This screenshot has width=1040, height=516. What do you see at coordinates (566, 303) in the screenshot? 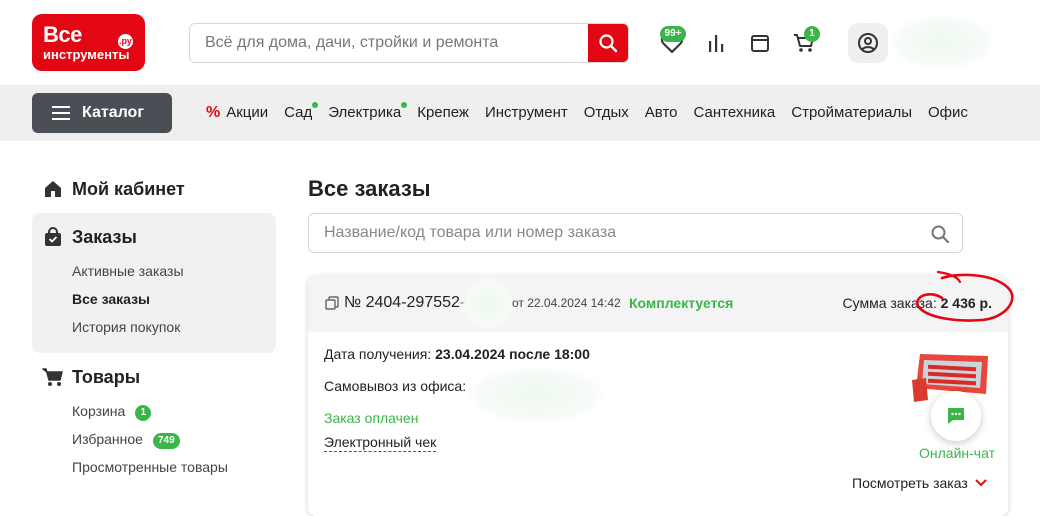
I see `order-date: от 22.04.2024 14:42` at bounding box center [566, 303].